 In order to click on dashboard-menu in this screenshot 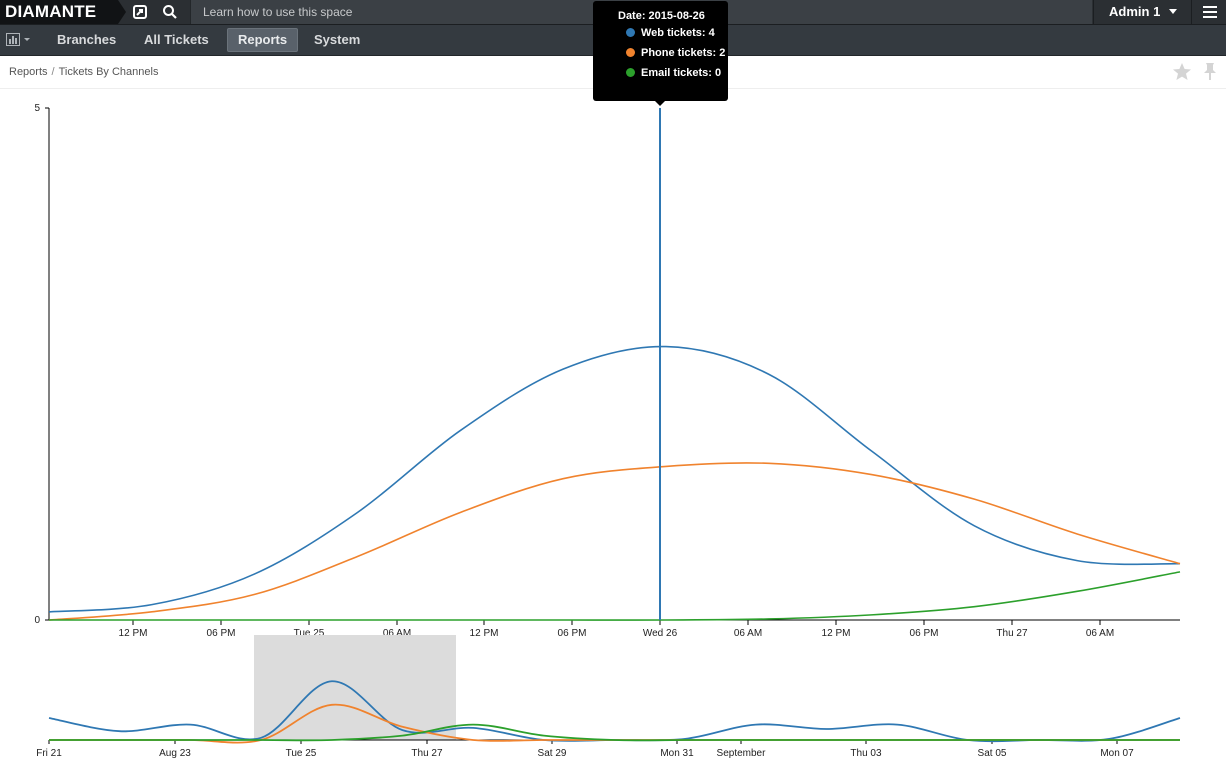, I will do `click(20, 40)`.